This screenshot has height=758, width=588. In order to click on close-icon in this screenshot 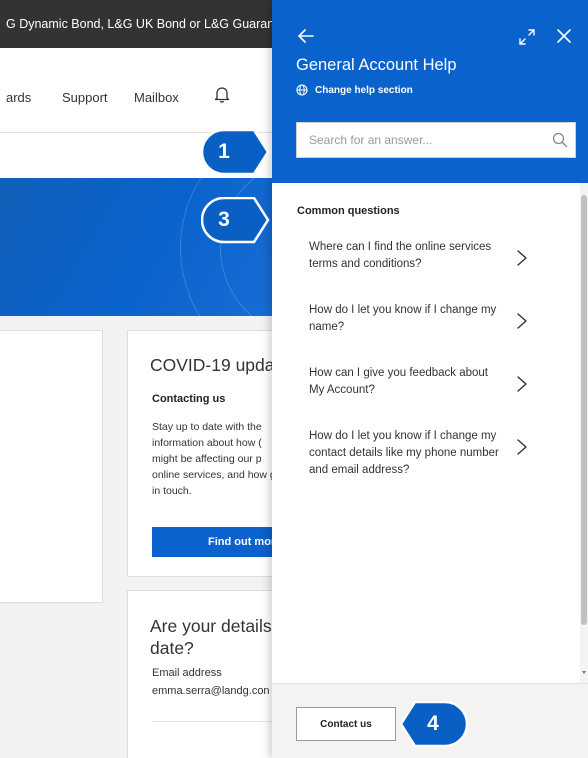, I will do `click(564, 36)`.